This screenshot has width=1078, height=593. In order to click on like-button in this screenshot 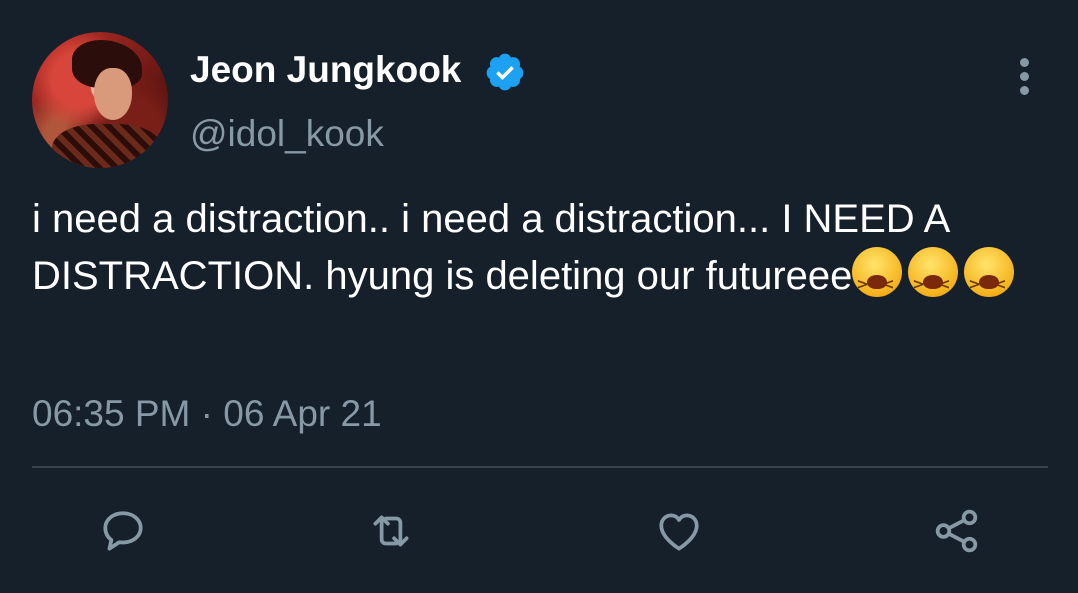, I will do `click(679, 531)`.